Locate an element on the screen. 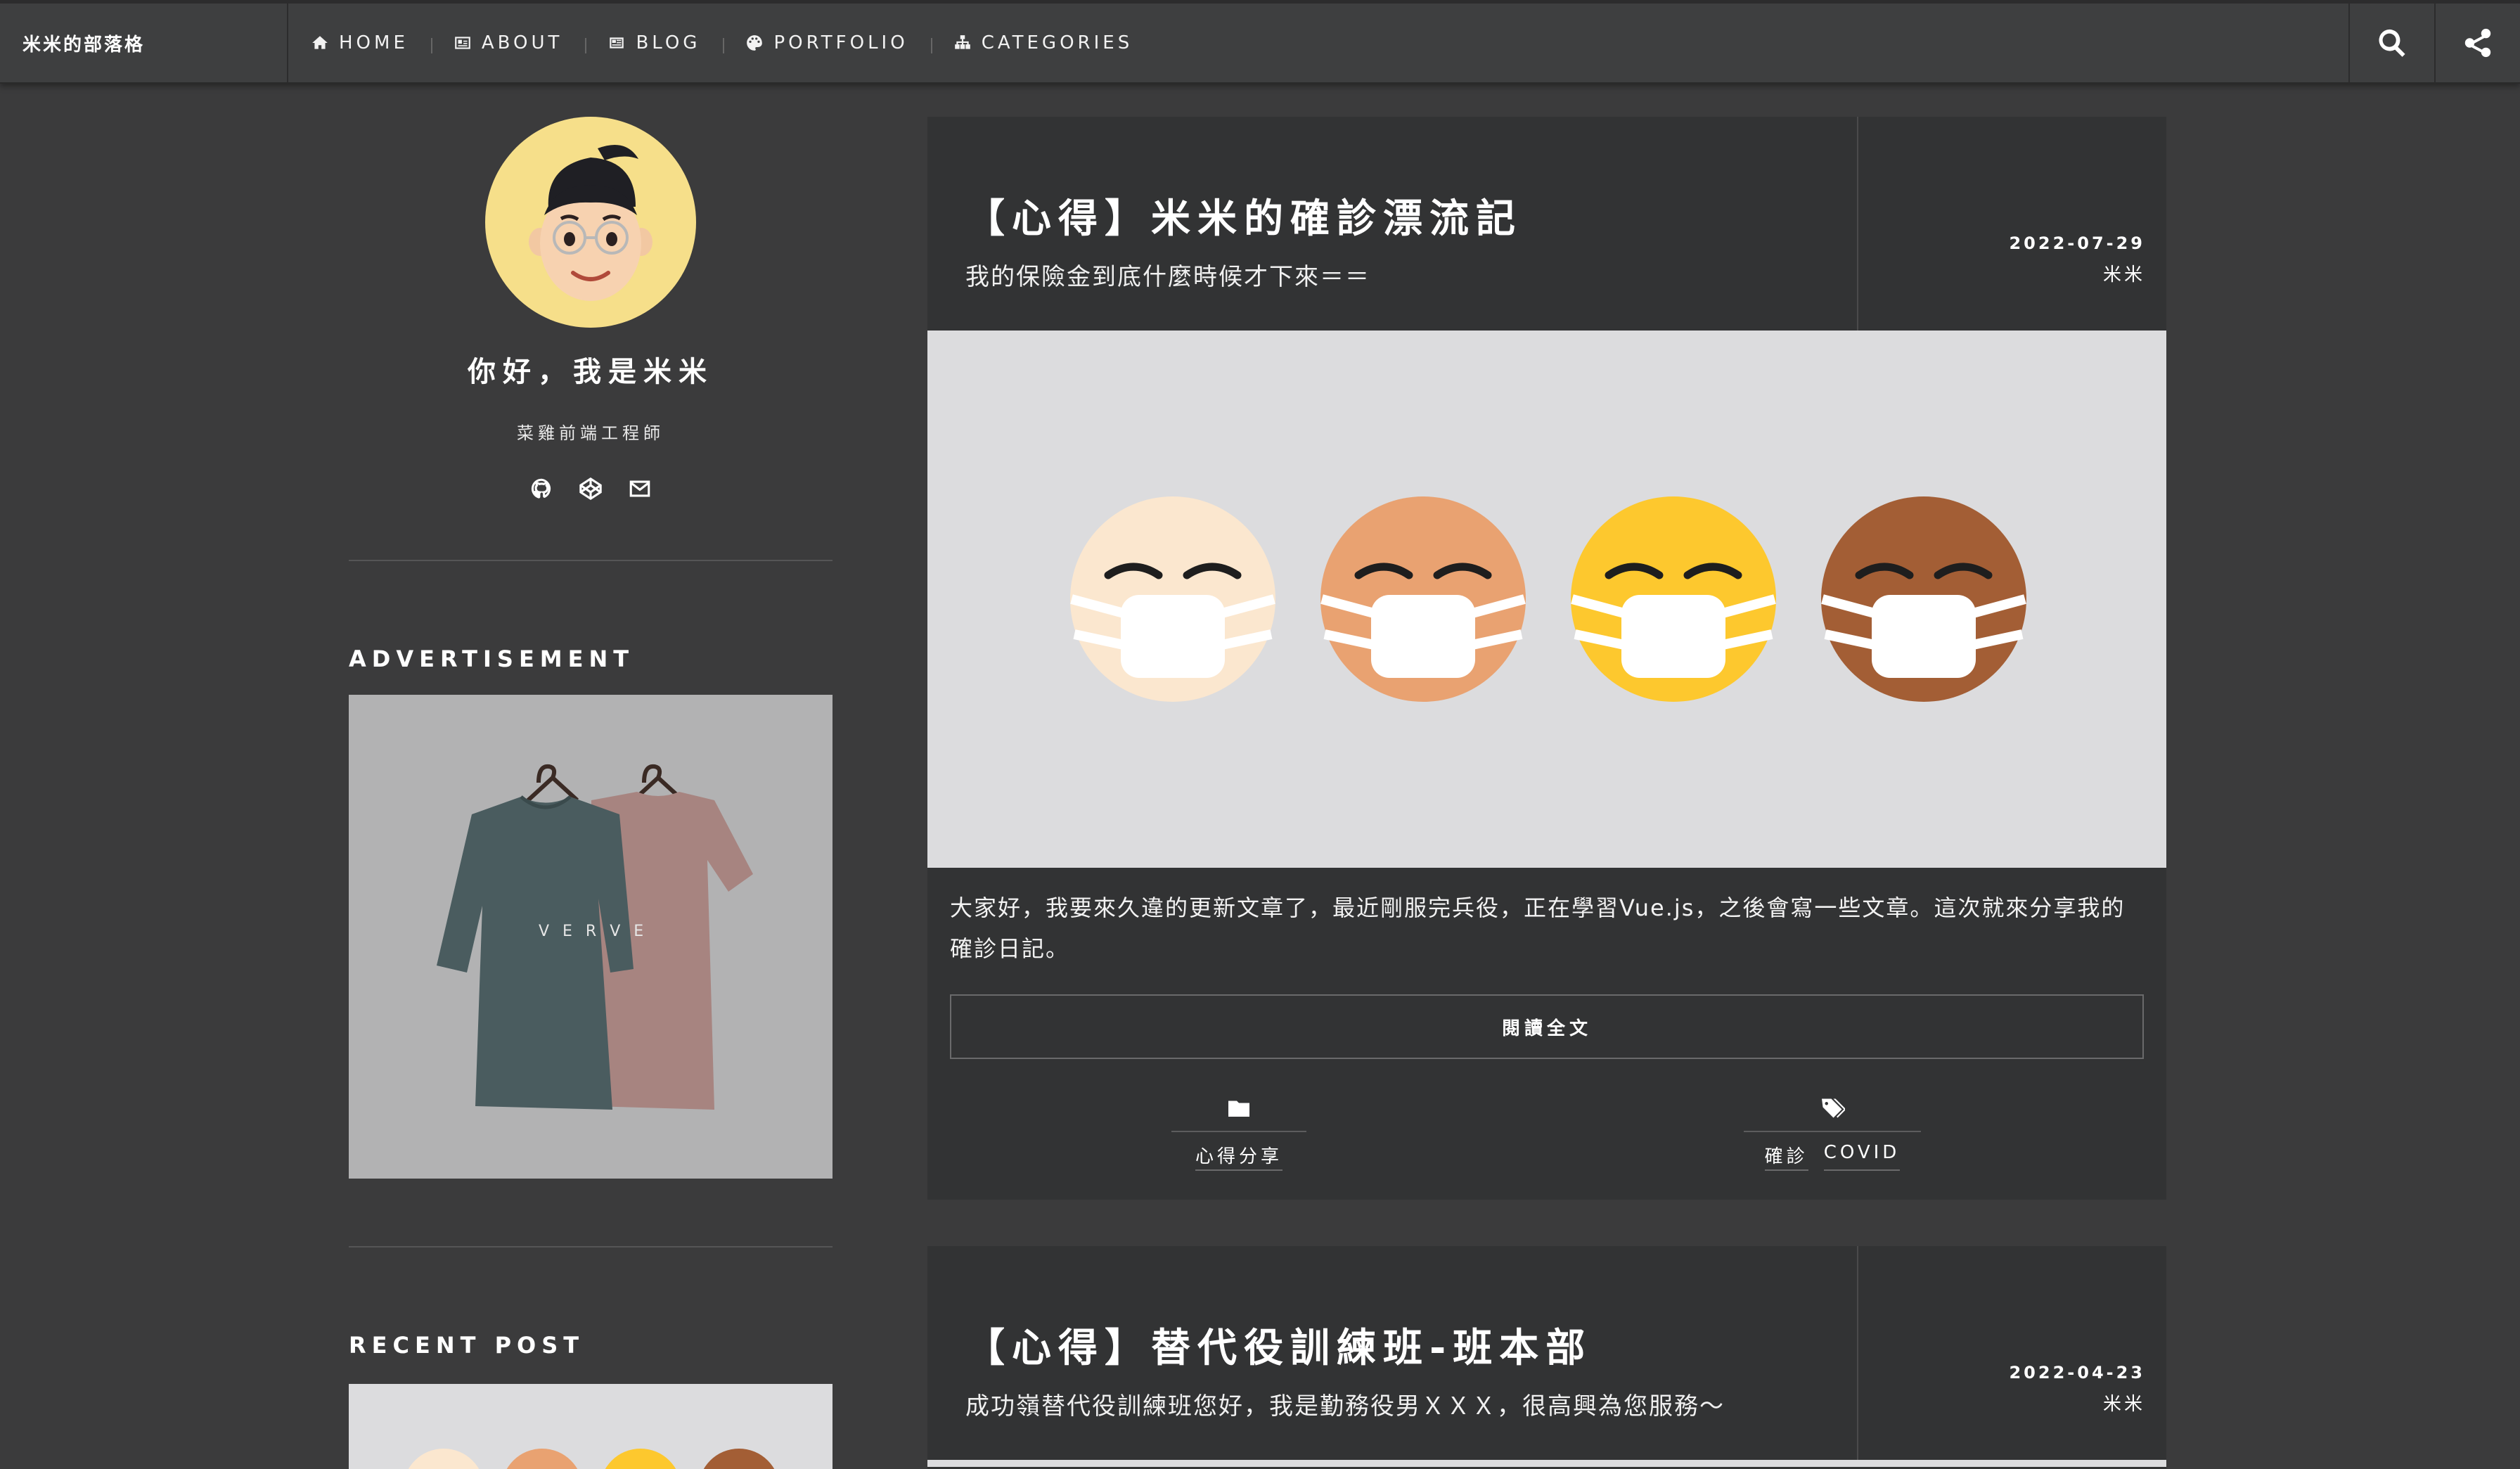  email-link is located at coordinates (640, 490).